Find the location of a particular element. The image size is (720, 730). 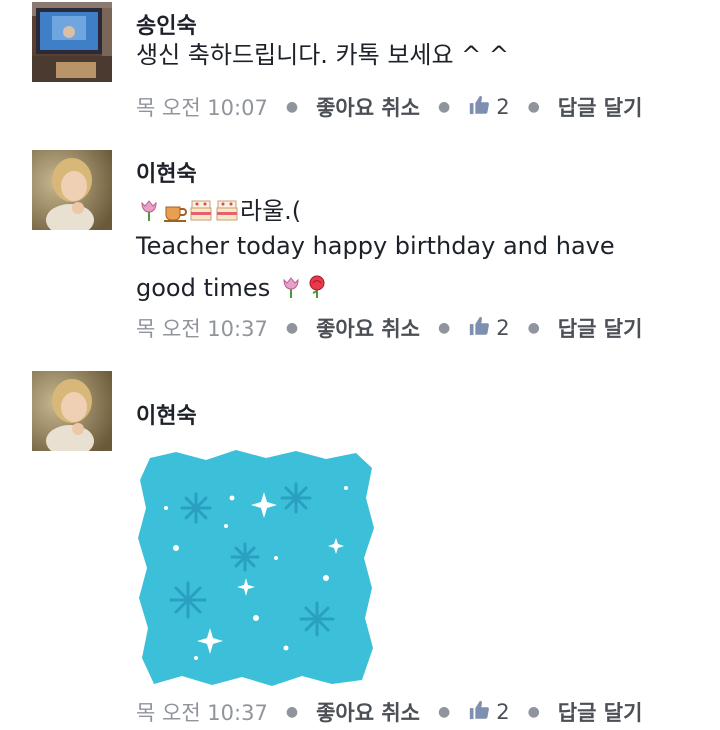

rose-icon is located at coordinates (317, 284).